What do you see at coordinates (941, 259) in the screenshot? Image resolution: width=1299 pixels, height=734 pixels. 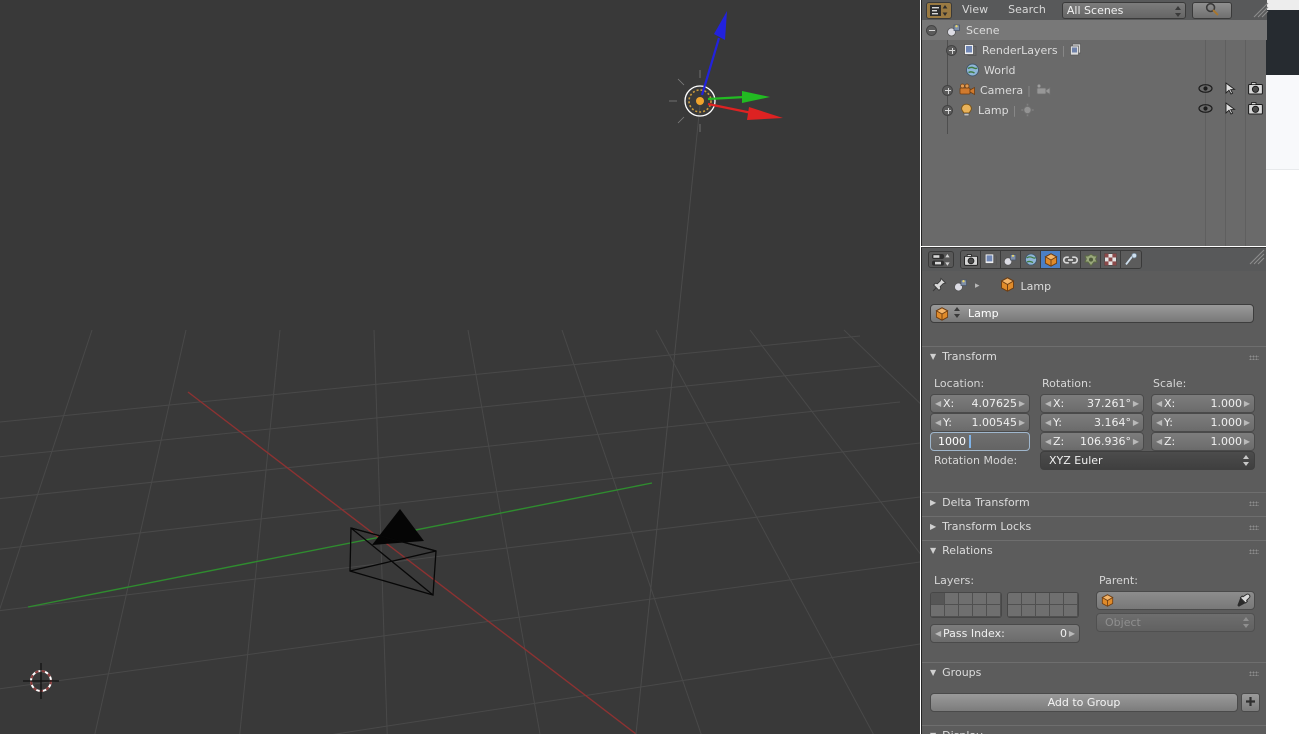 I see `properties-editor-type-button` at bounding box center [941, 259].